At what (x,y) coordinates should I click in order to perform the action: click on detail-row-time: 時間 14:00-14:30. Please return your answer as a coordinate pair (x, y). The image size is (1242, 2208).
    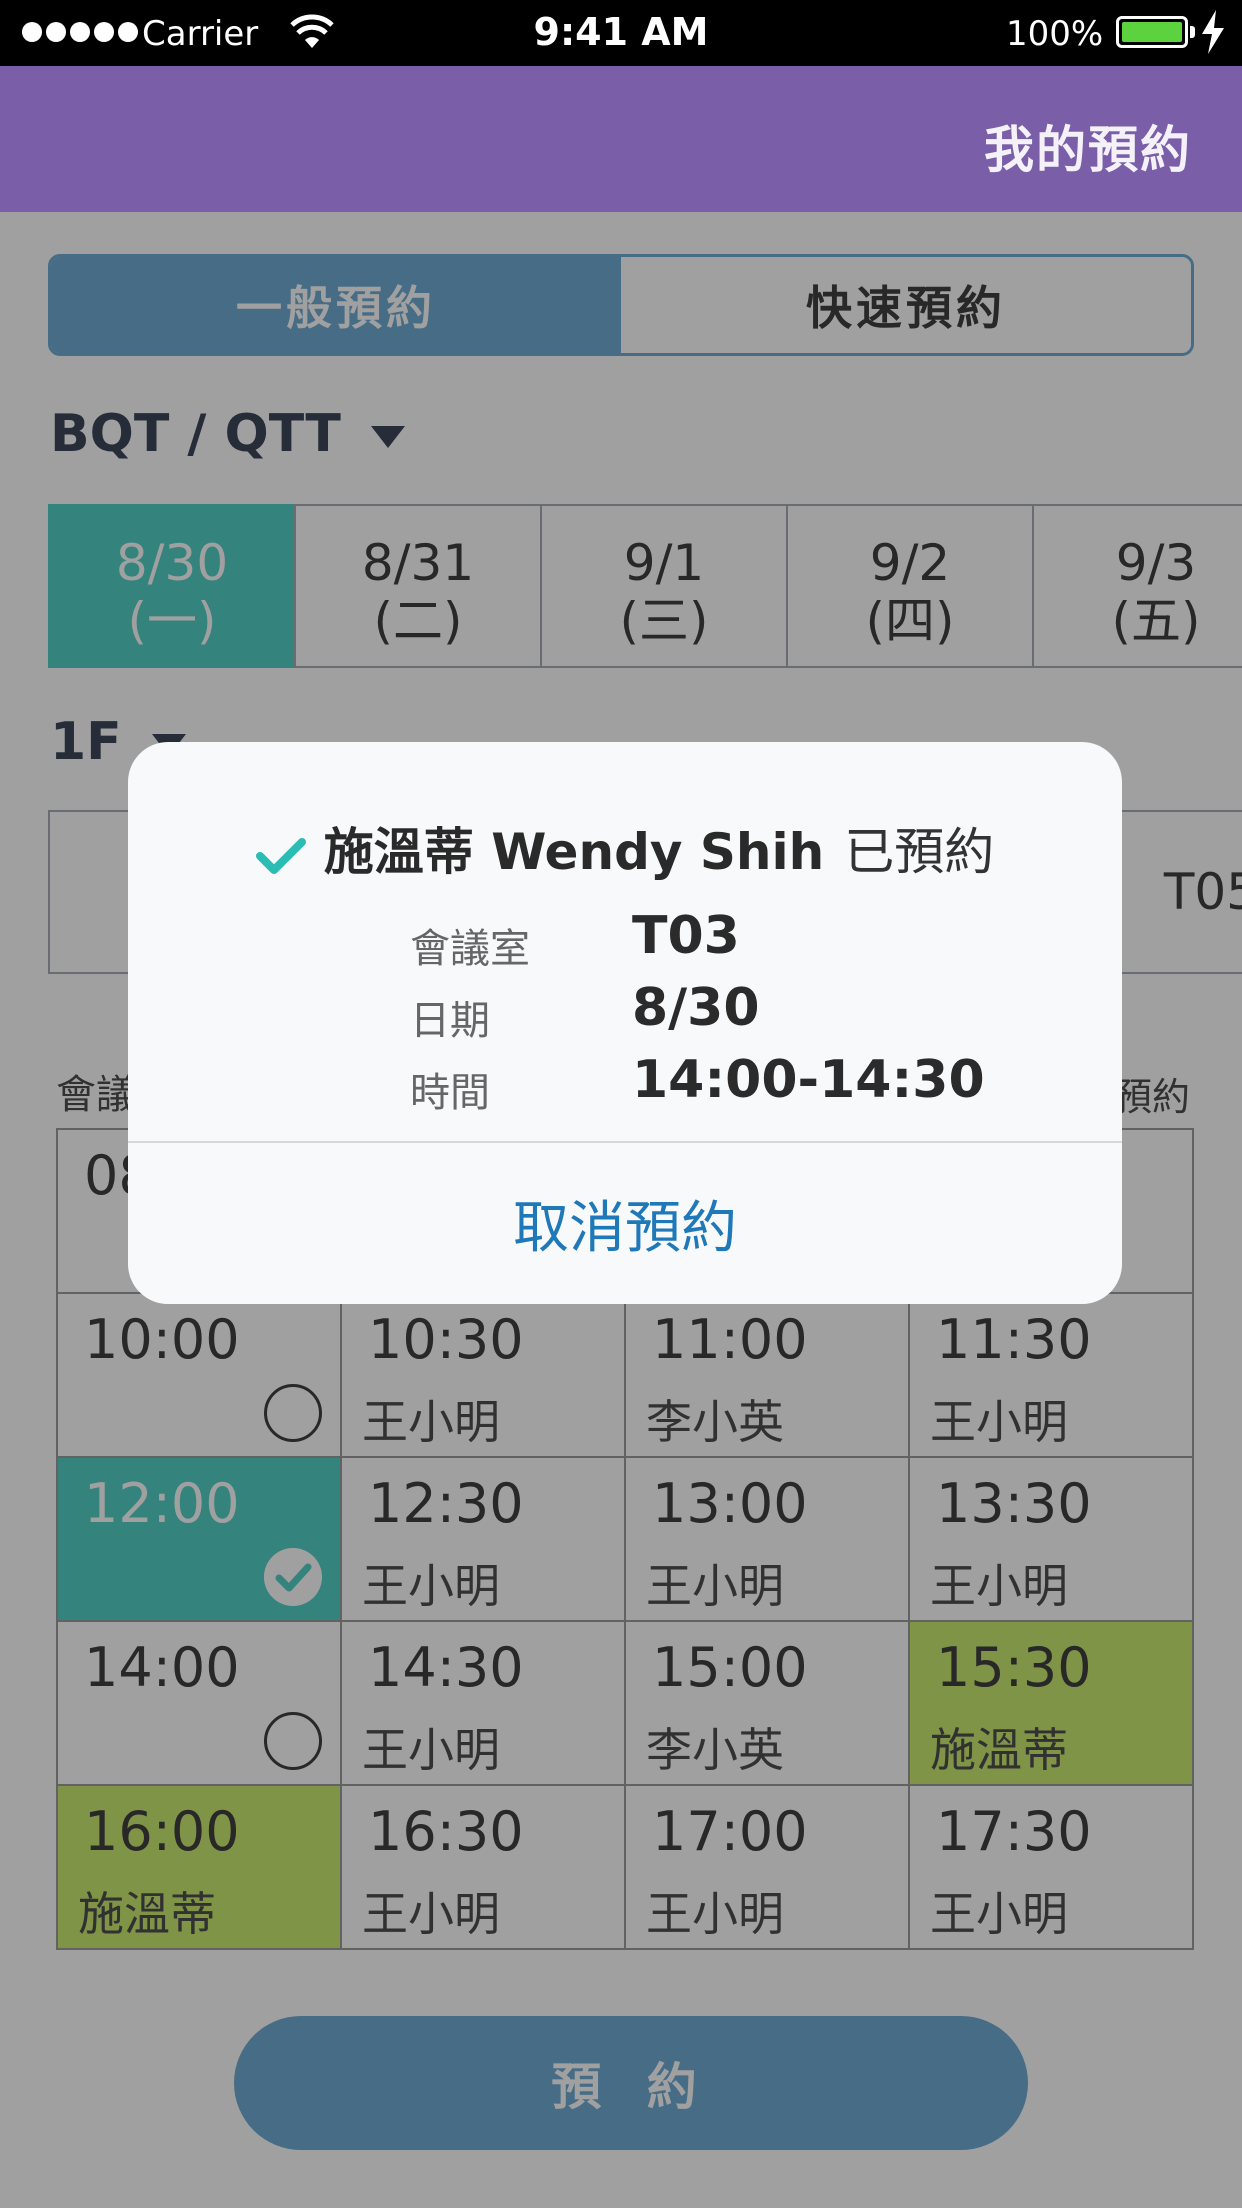
    Looking at the image, I should click on (710, 1086).